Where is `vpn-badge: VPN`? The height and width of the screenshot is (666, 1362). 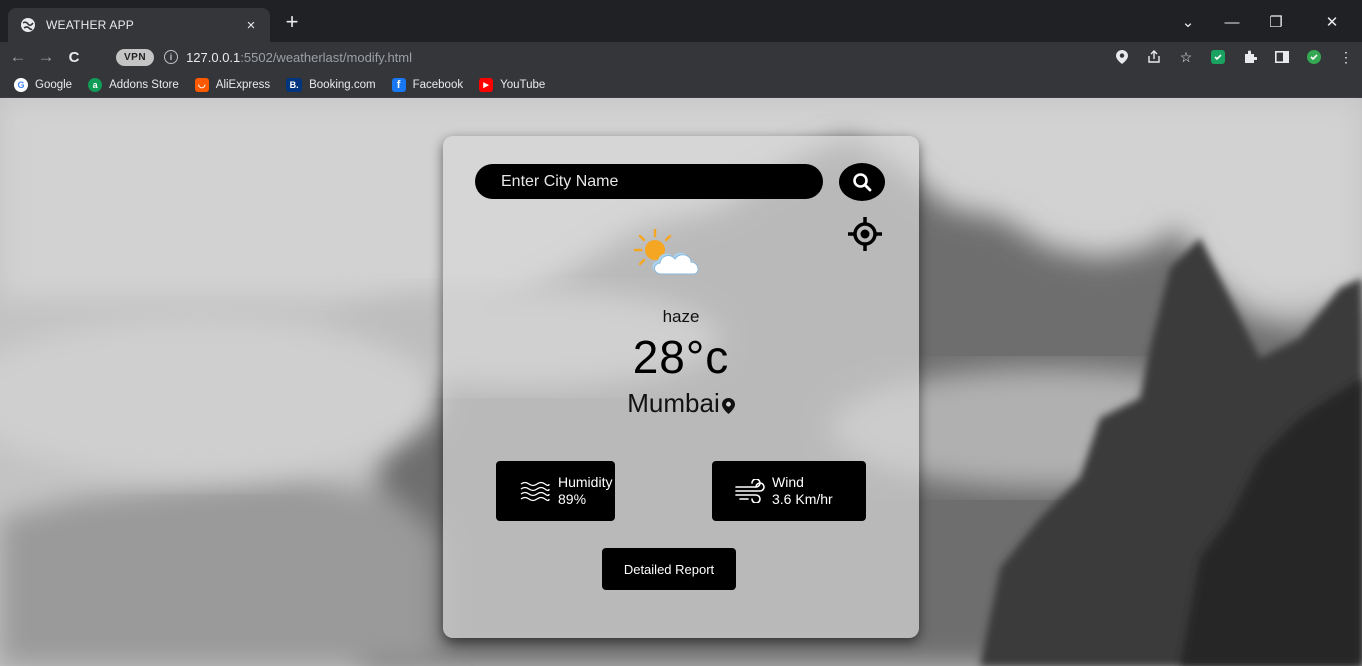
vpn-badge: VPN is located at coordinates (135, 57).